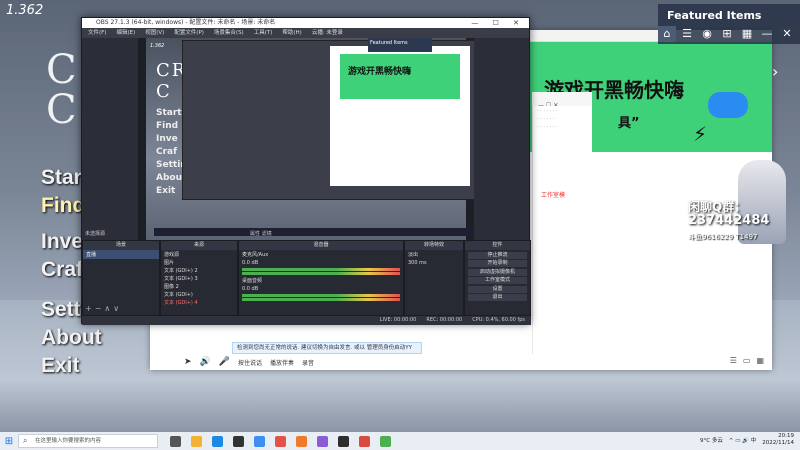 This screenshot has height=450, width=800. Describe the element at coordinates (786, 436) in the screenshot. I see `clock-time: 20:19` at that location.